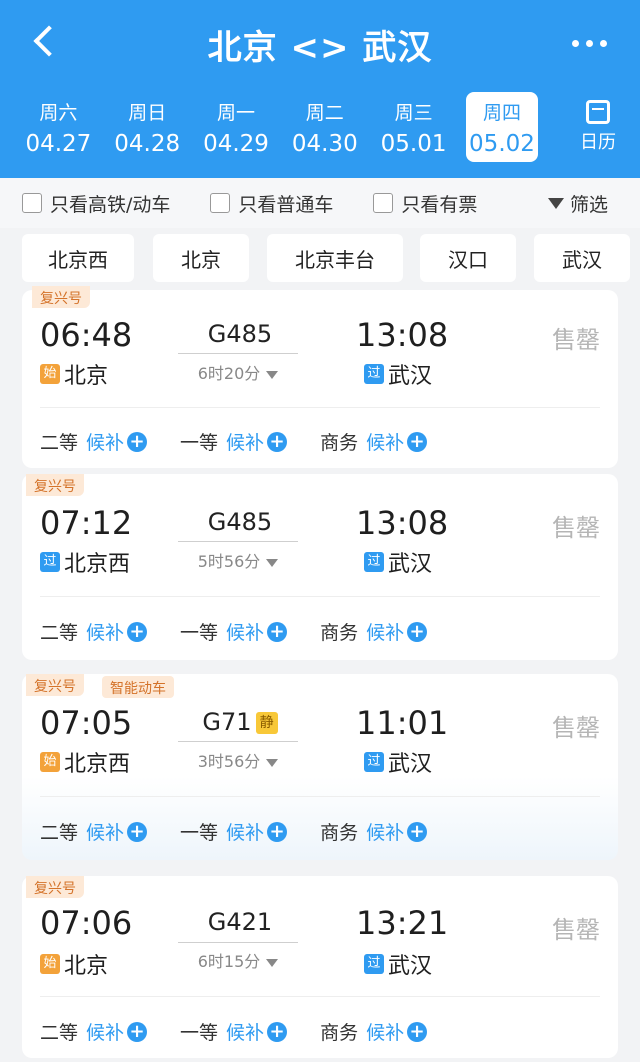  Describe the element at coordinates (110, 204) in the screenshot. I see `filter-label: 只看高铁/动车` at that location.